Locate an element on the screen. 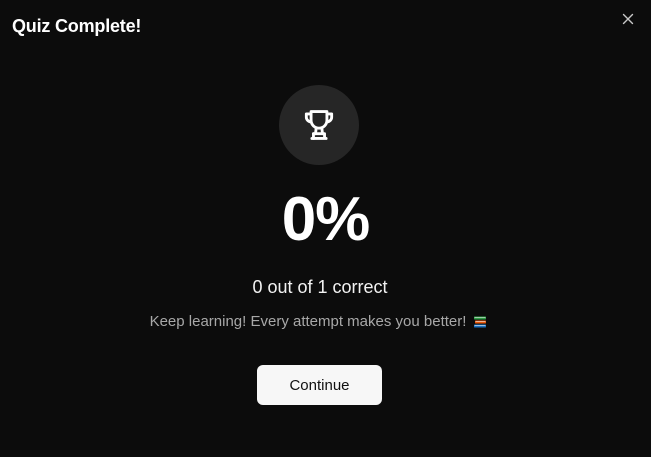 This screenshot has width=658, height=457. close-icon is located at coordinates (628, 19).